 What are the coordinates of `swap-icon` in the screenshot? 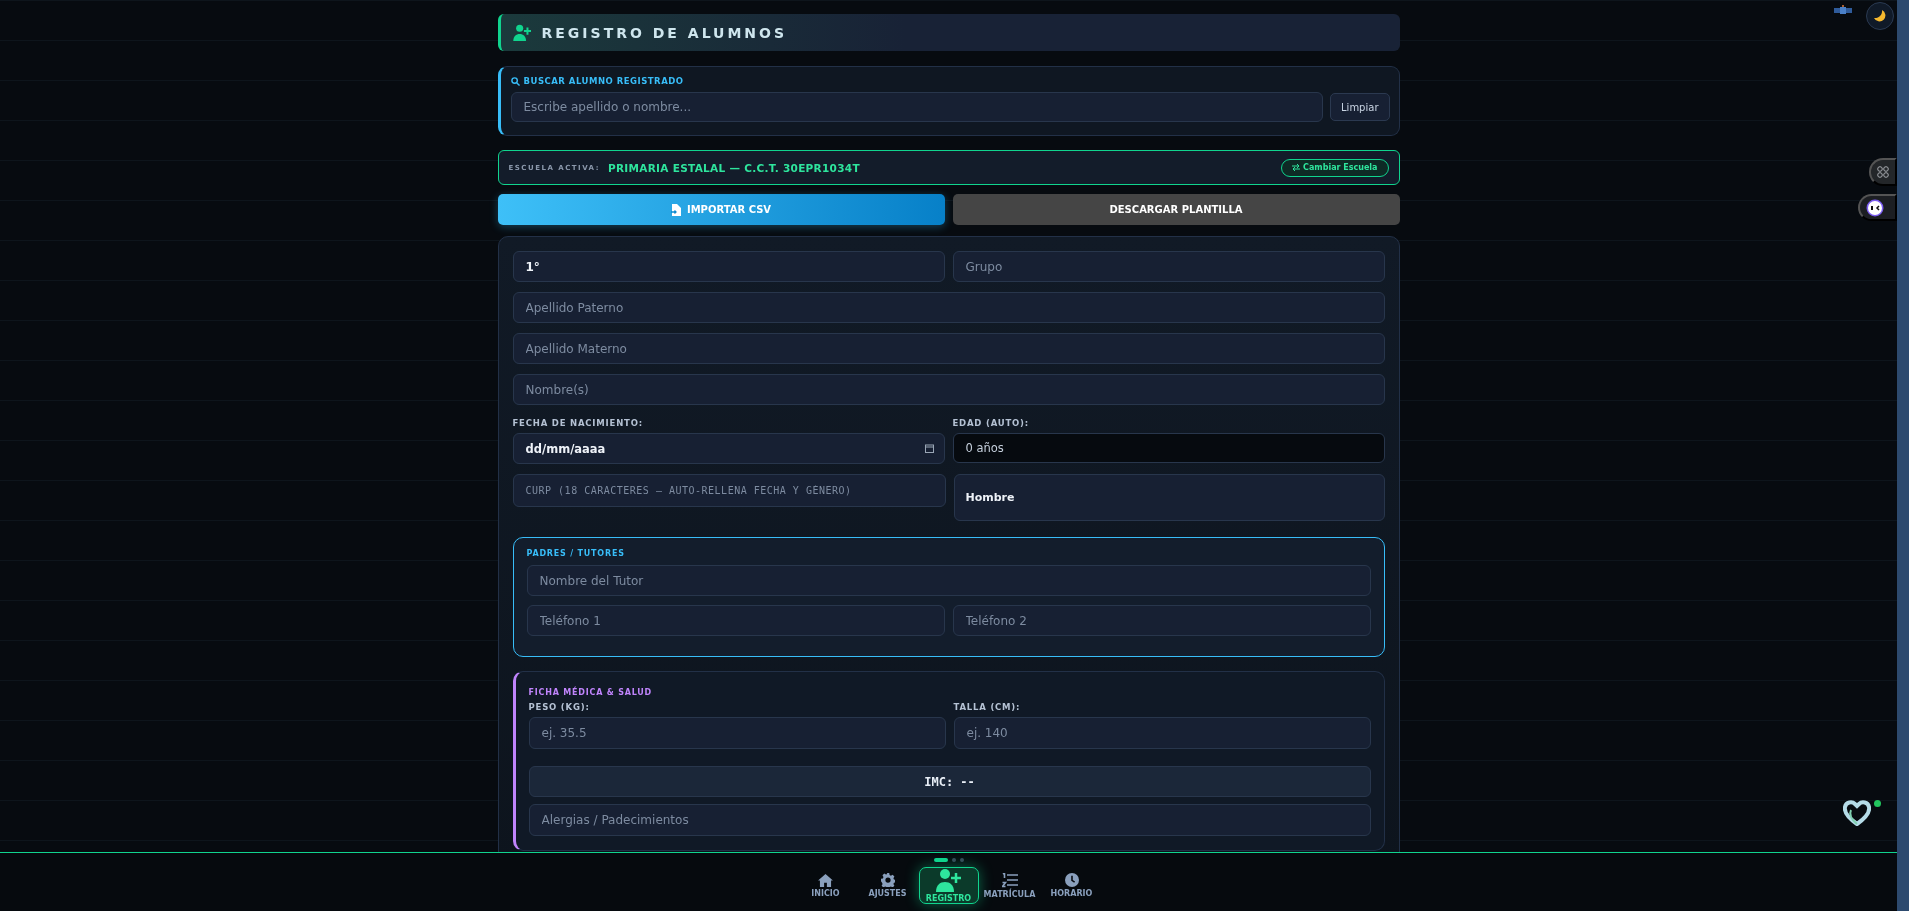 It's located at (1296, 167).